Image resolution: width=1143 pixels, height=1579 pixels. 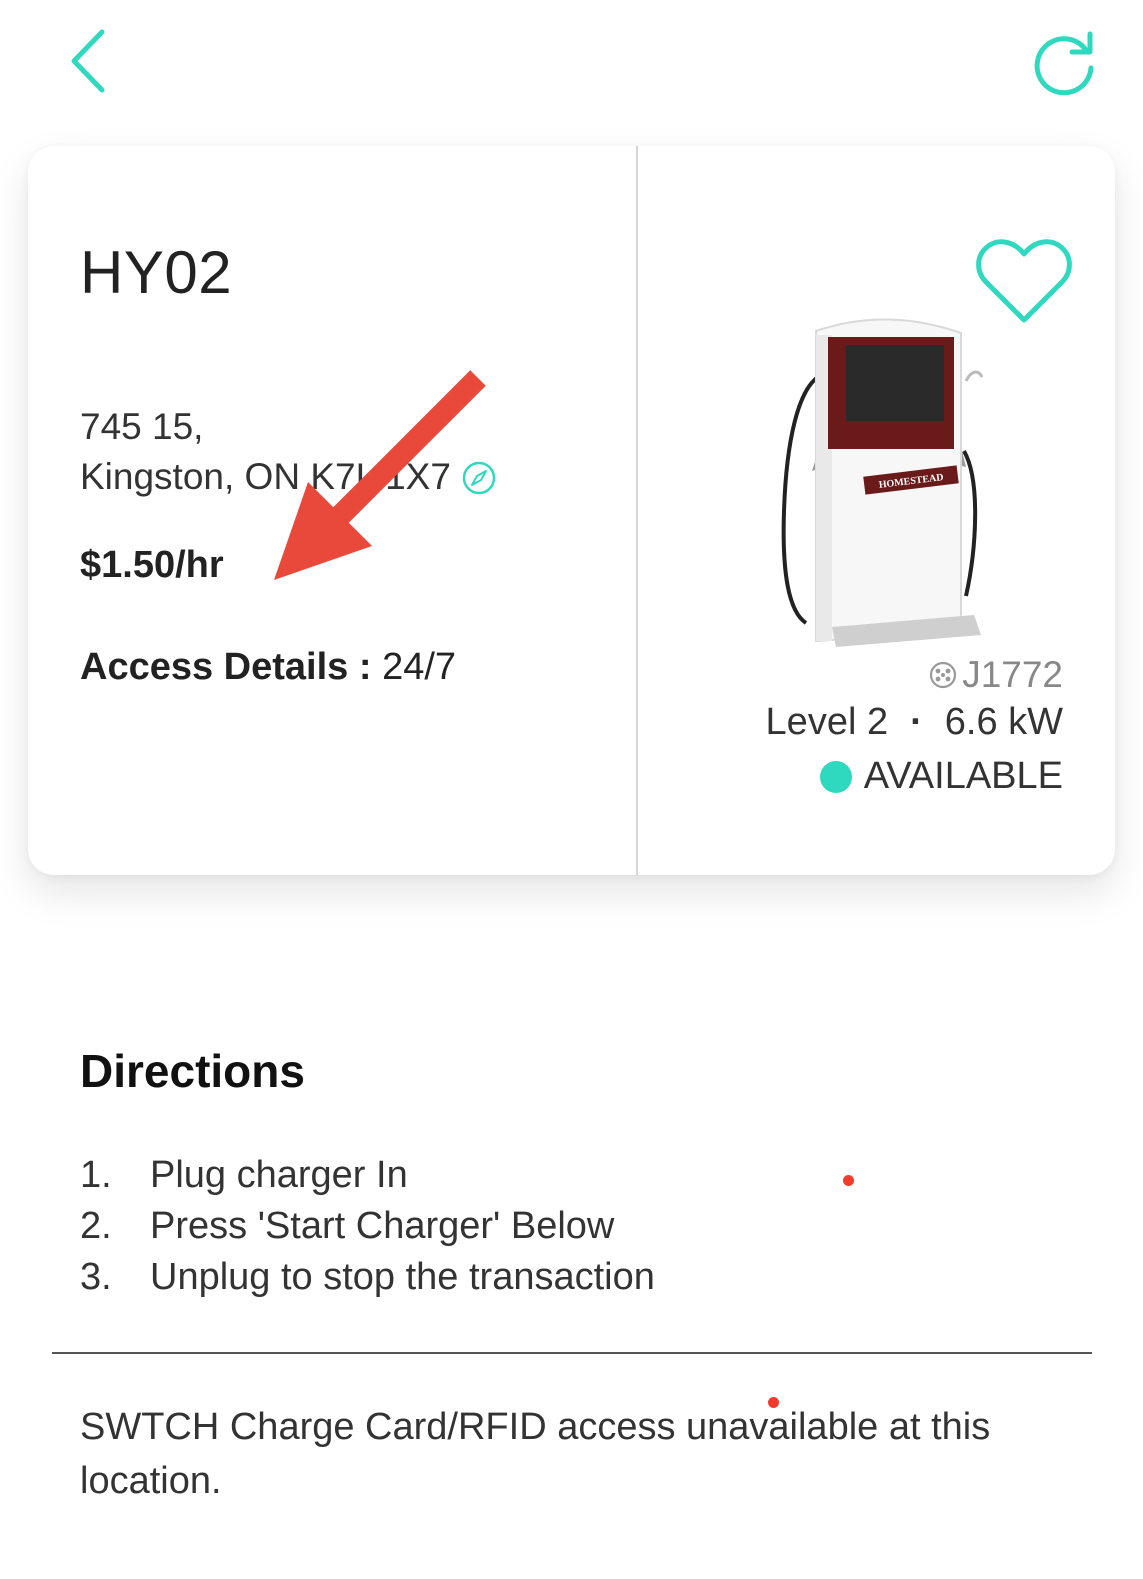 What do you see at coordinates (156, 272) in the screenshot?
I see `station-name: HY02` at bounding box center [156, 272].